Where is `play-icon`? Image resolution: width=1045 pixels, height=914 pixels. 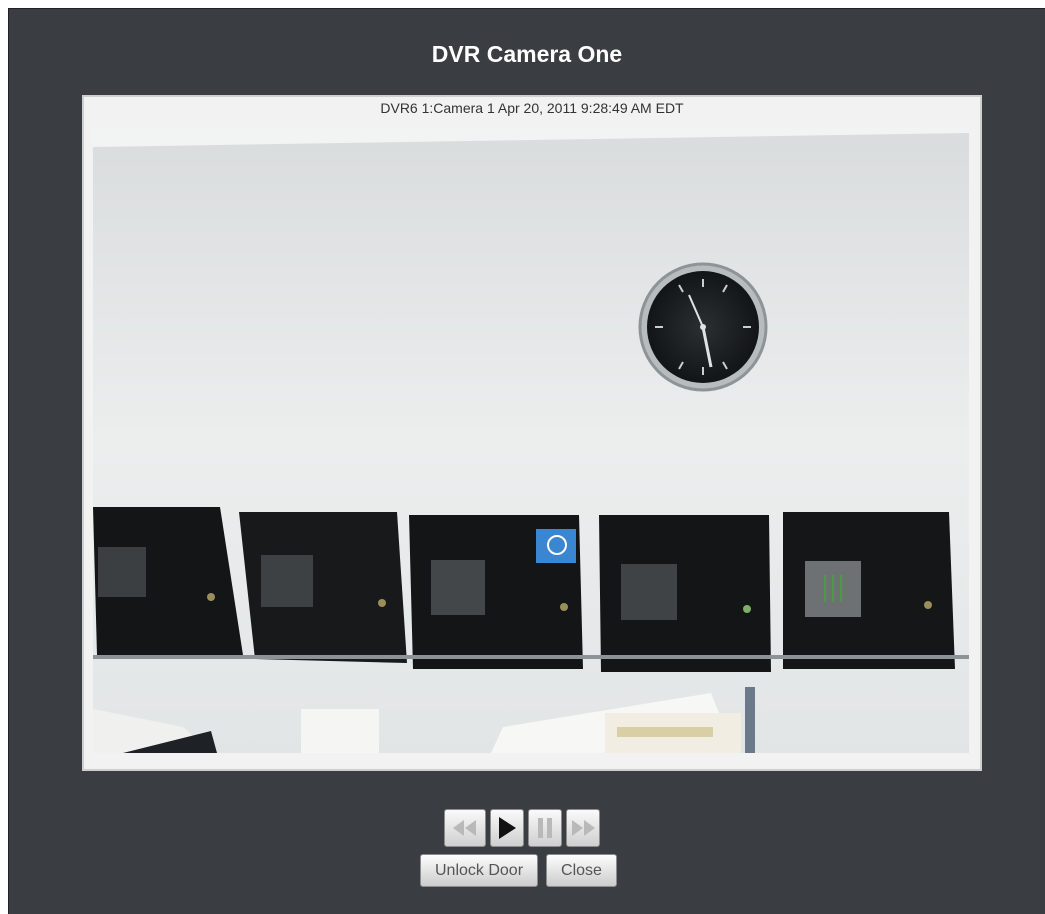 play-icon is located at coordinates (507, 828).